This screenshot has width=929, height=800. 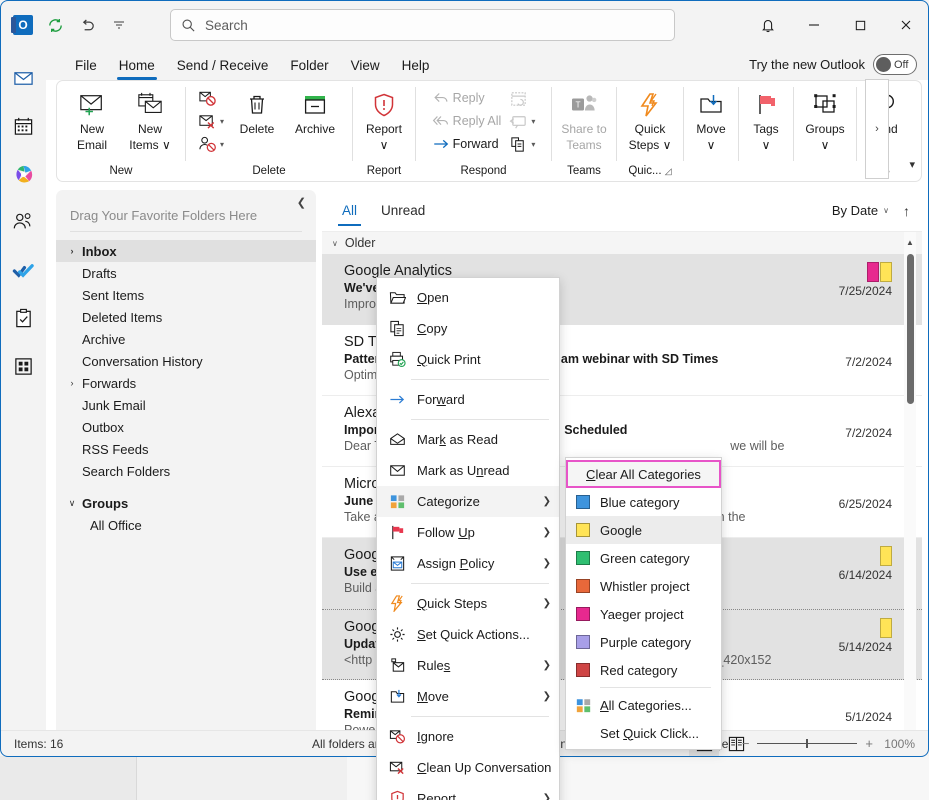 What do you see at coordinates (416, 65) in the screenshot?
I see `tab-help: Help` at bounding box center [416, 65].